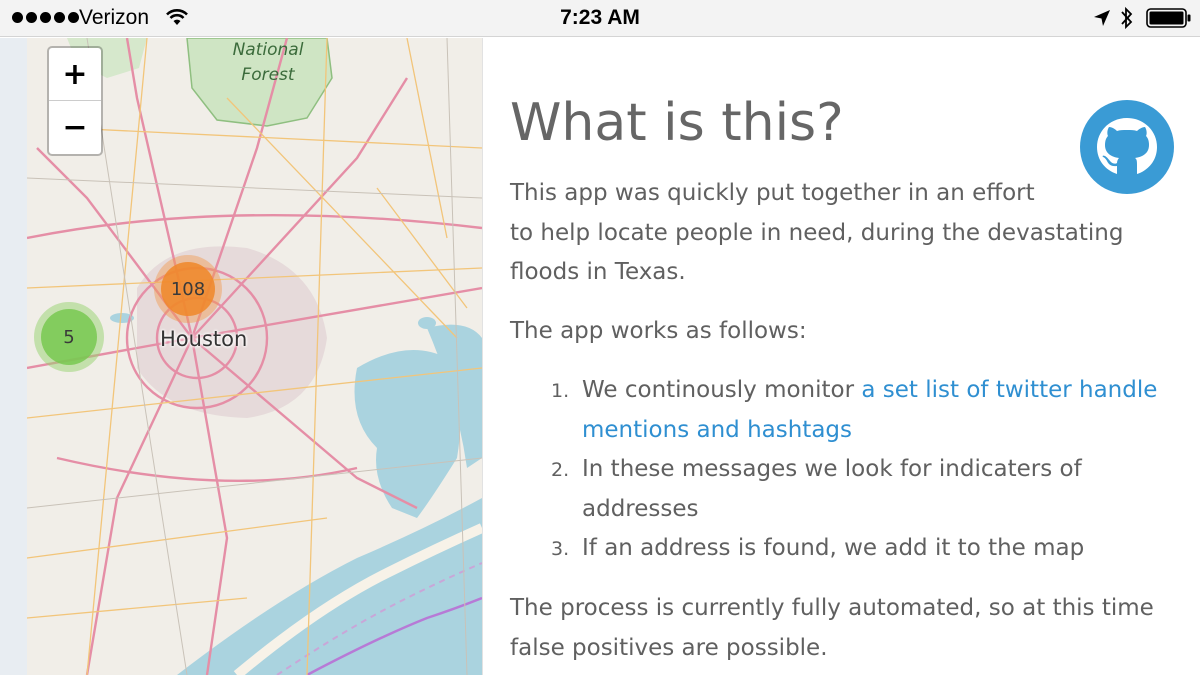 The image size is (1200, 675). What do you see at coordinates (600, 18) in the screenshot?
I see `status-bar: Verizon 7:23 AM` at bounding box center [600, 18].